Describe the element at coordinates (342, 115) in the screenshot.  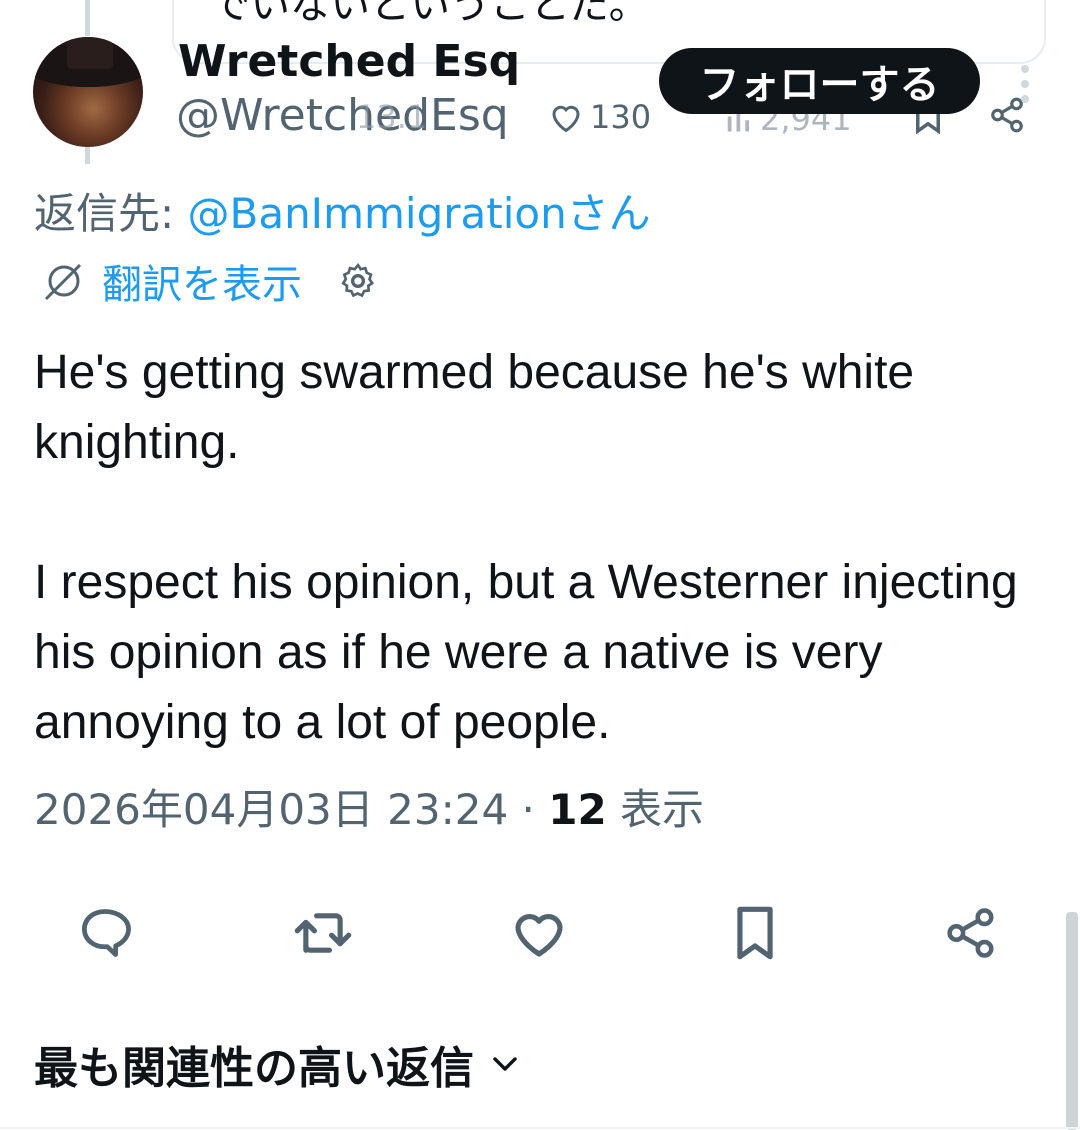
I see `author-handle: @WretchedEsq` at that location.